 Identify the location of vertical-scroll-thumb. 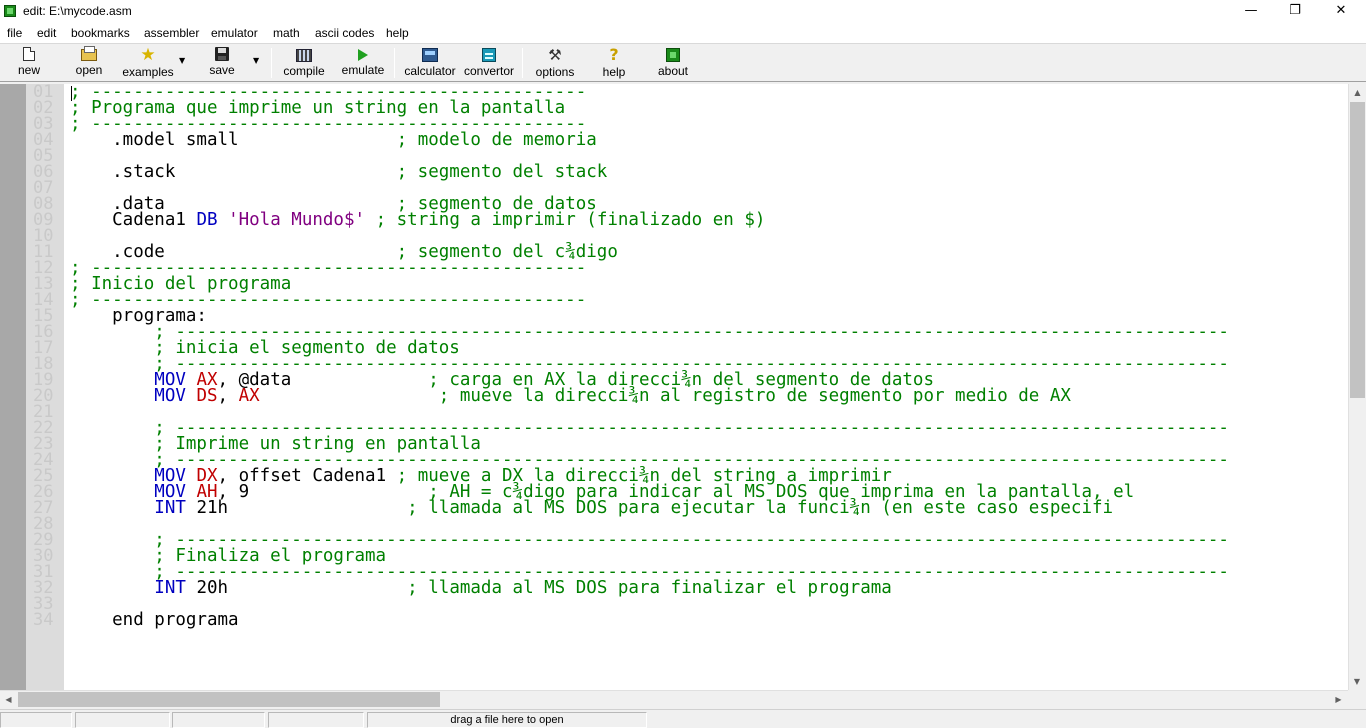
(1357, 250).